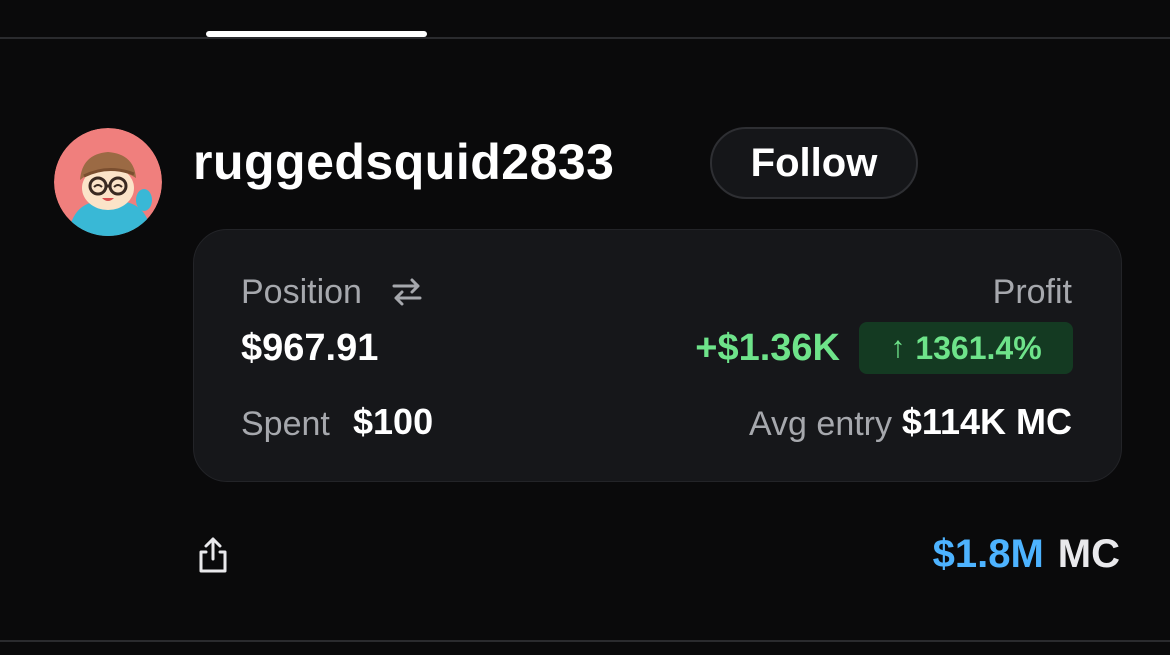 This screenshot has height=655, width=1170. I want to click on spent-value: $100, so click(393, 421).